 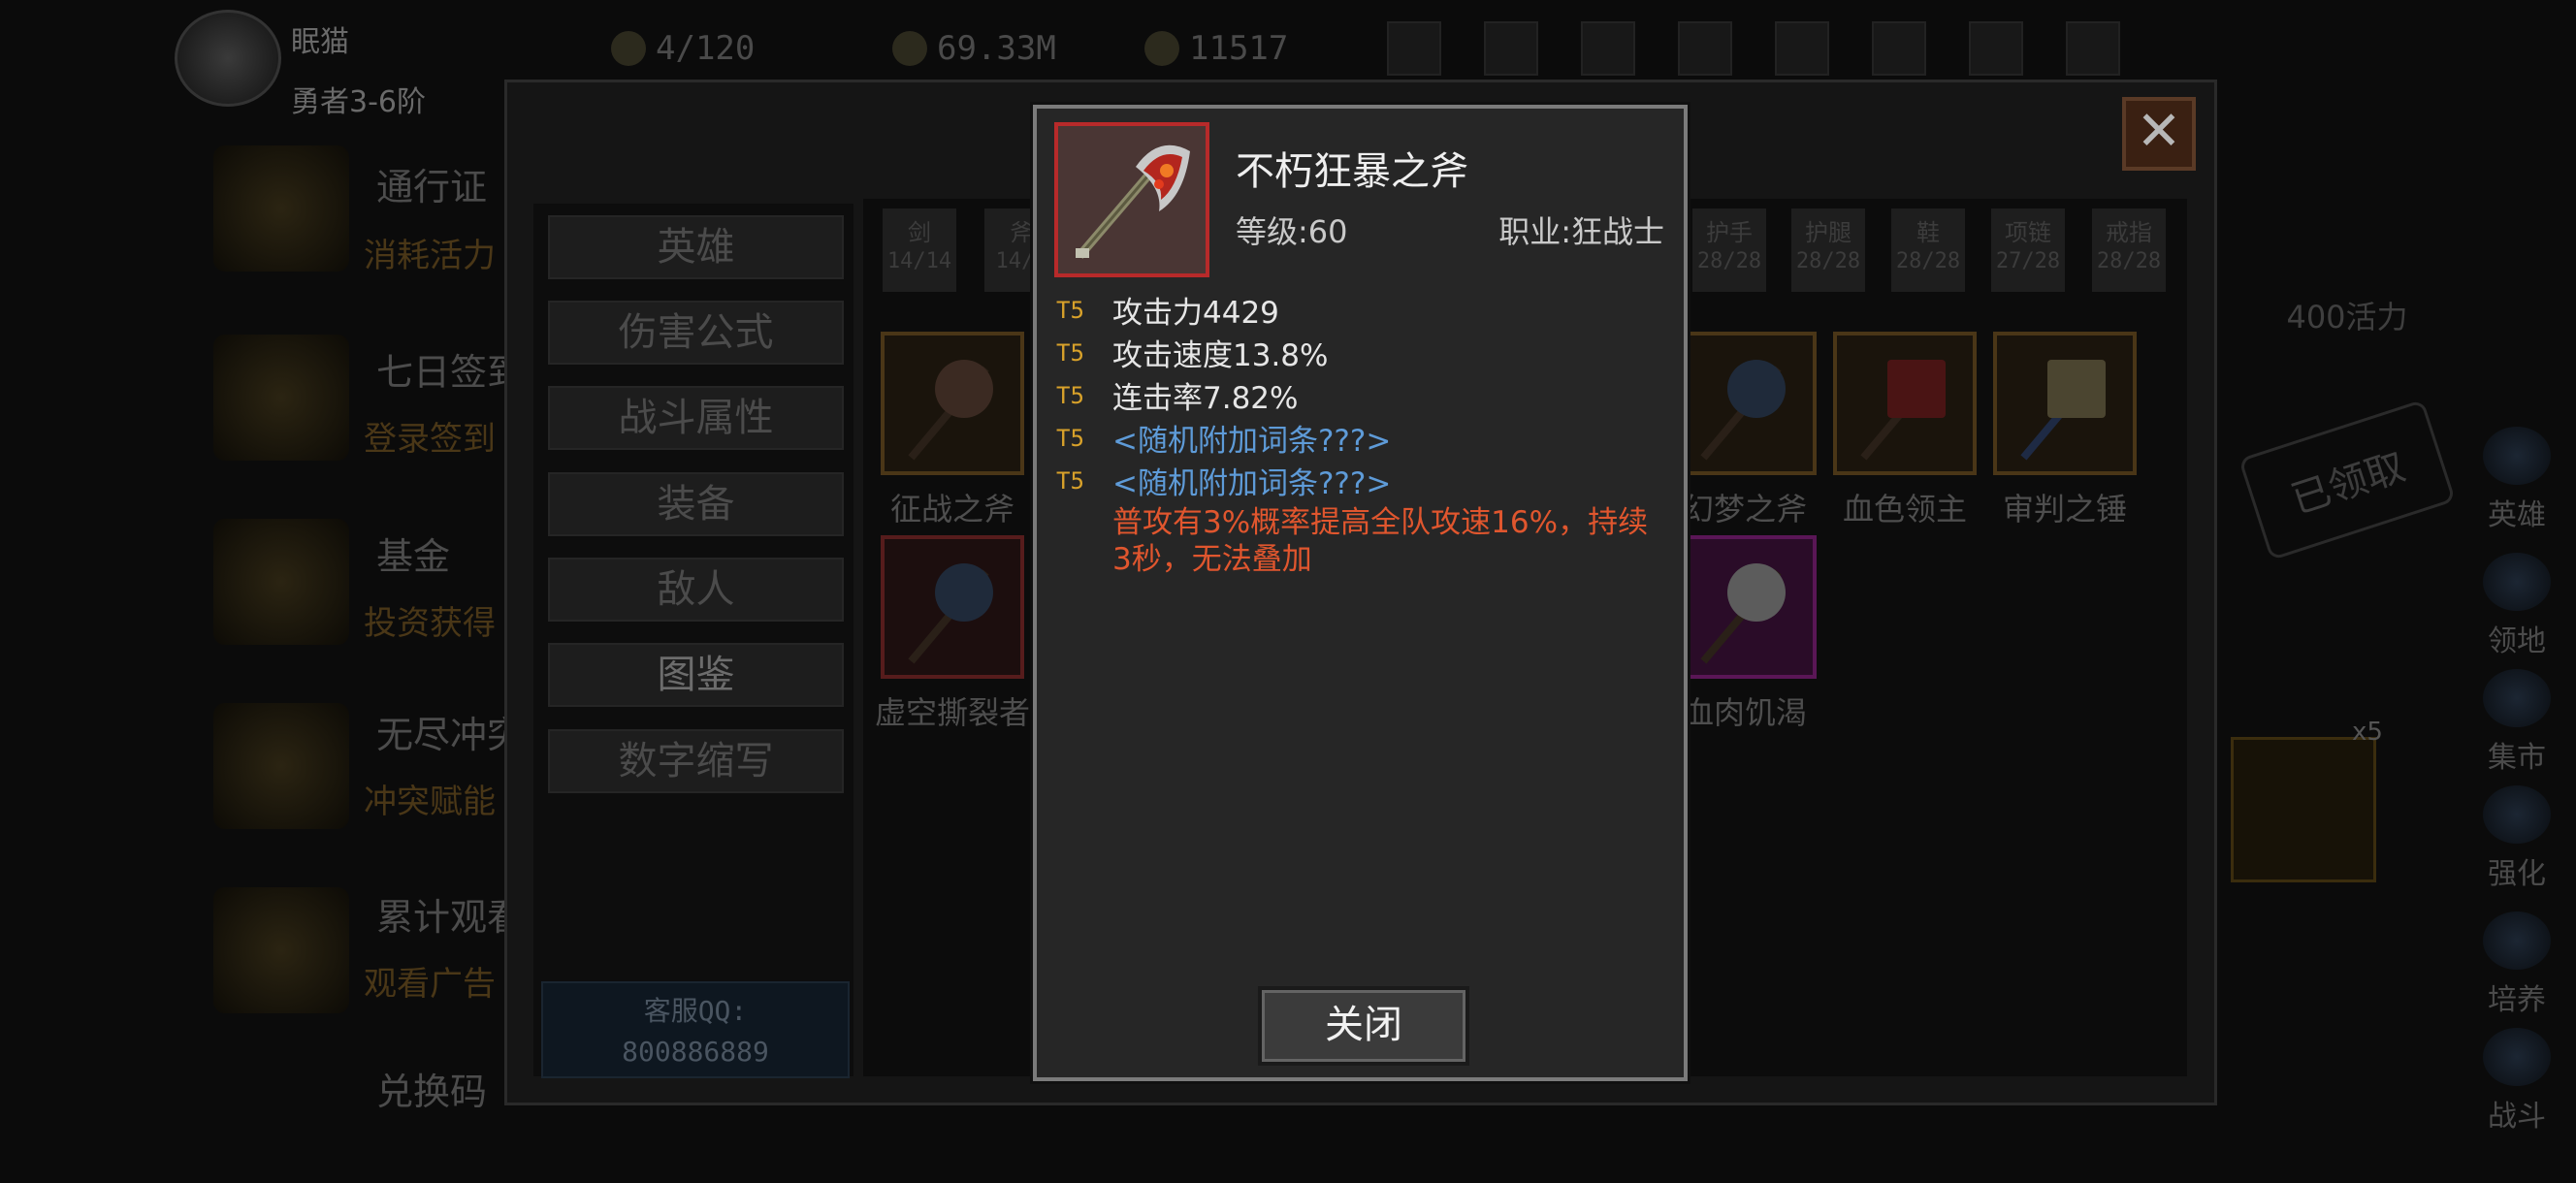 I want to click on weapon-card: 征战之斧, so click(x=952, y=430).